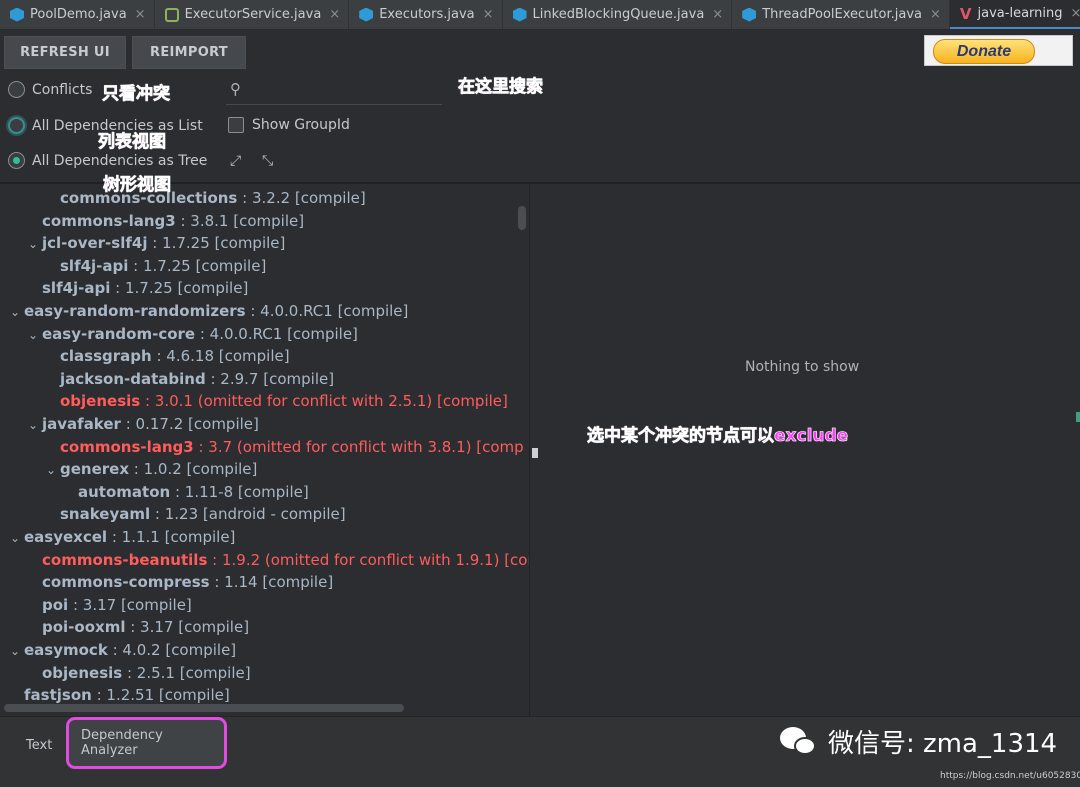  Describe the element at coordinates (65, 52) in the screenshot. I see `refresh-ui-button: REFRESH UI` at that location.